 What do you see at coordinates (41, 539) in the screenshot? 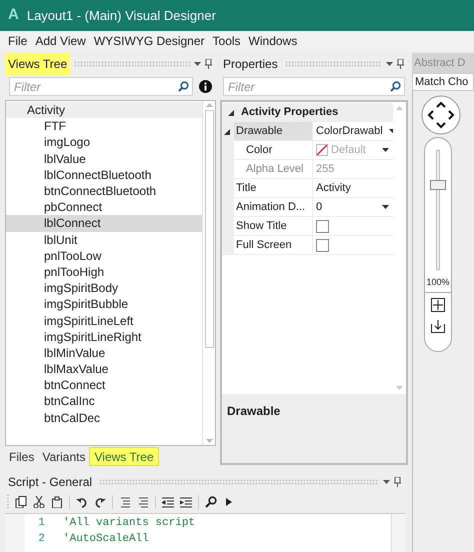
I see `line-number: 2` at bounding box center [41, 539].